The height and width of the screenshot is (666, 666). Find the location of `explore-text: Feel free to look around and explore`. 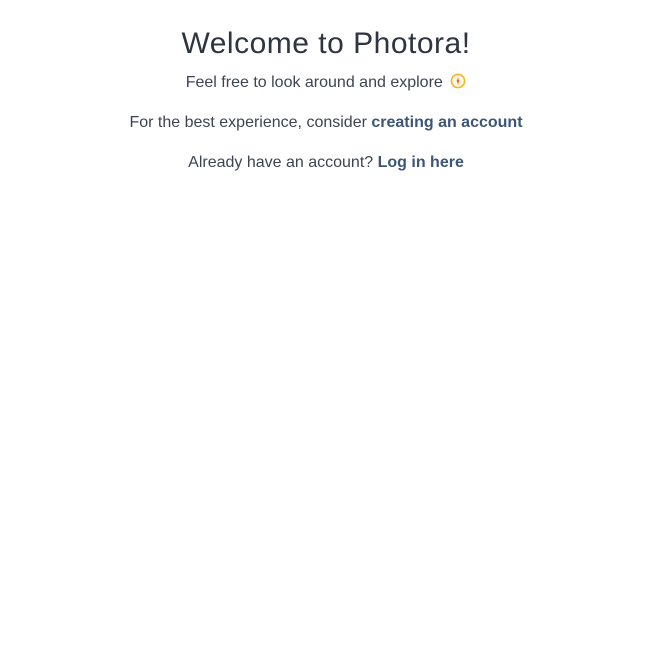

explore-text: Feel free to look around and explore is located at coordinates (314, 82).